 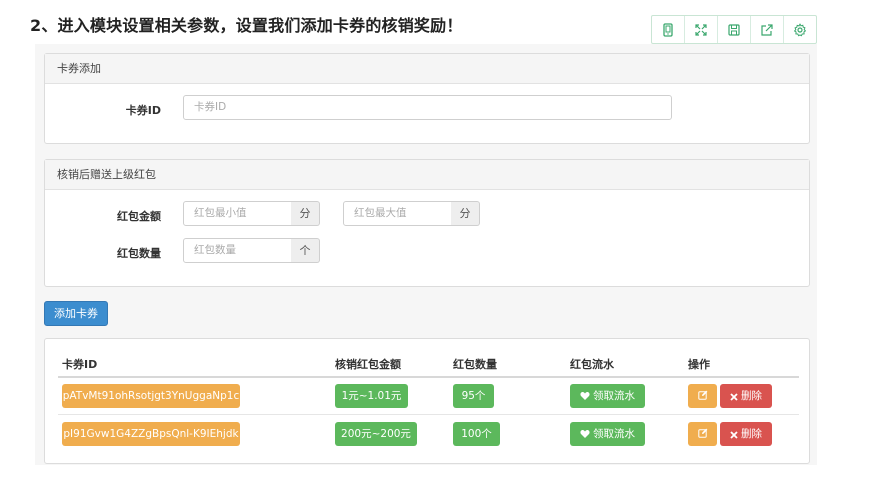 What do you see at coordinates (80, 364) in the screenshot?
I see `column-header-coupon-id: 卡券ID` at bounding box center [80, 364].